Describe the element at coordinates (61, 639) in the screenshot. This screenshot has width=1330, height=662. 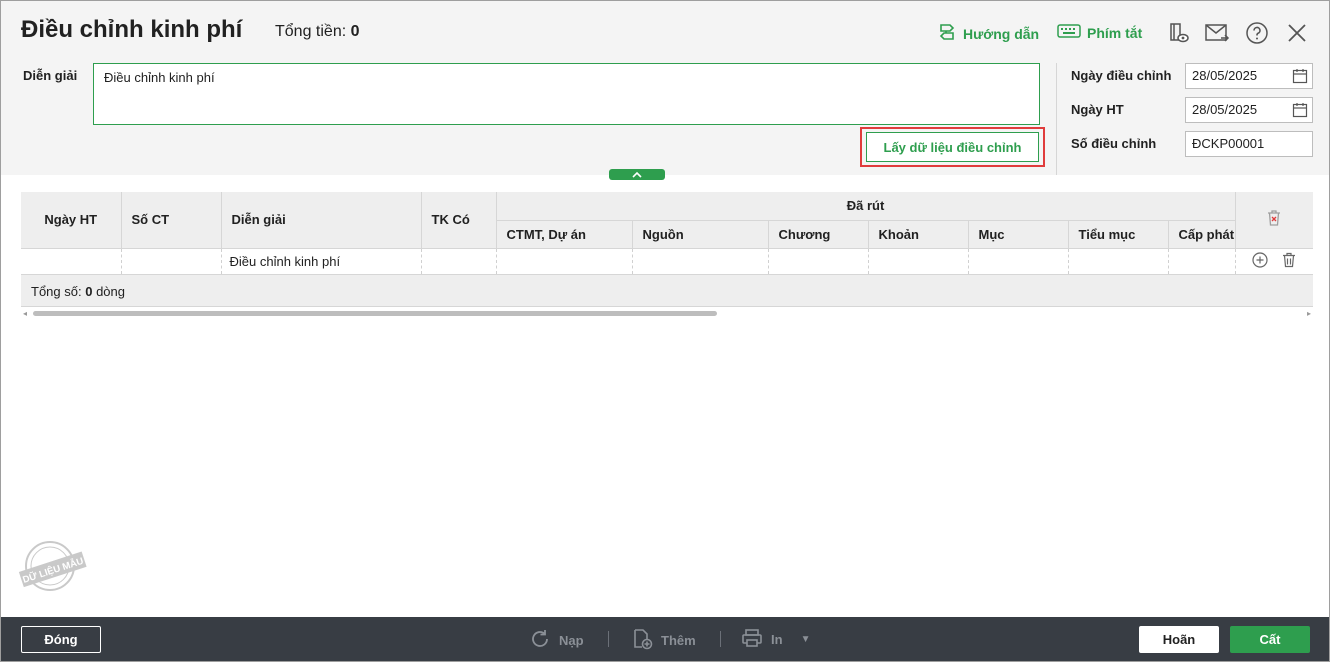
I see `close-button: Đóng` at that location.